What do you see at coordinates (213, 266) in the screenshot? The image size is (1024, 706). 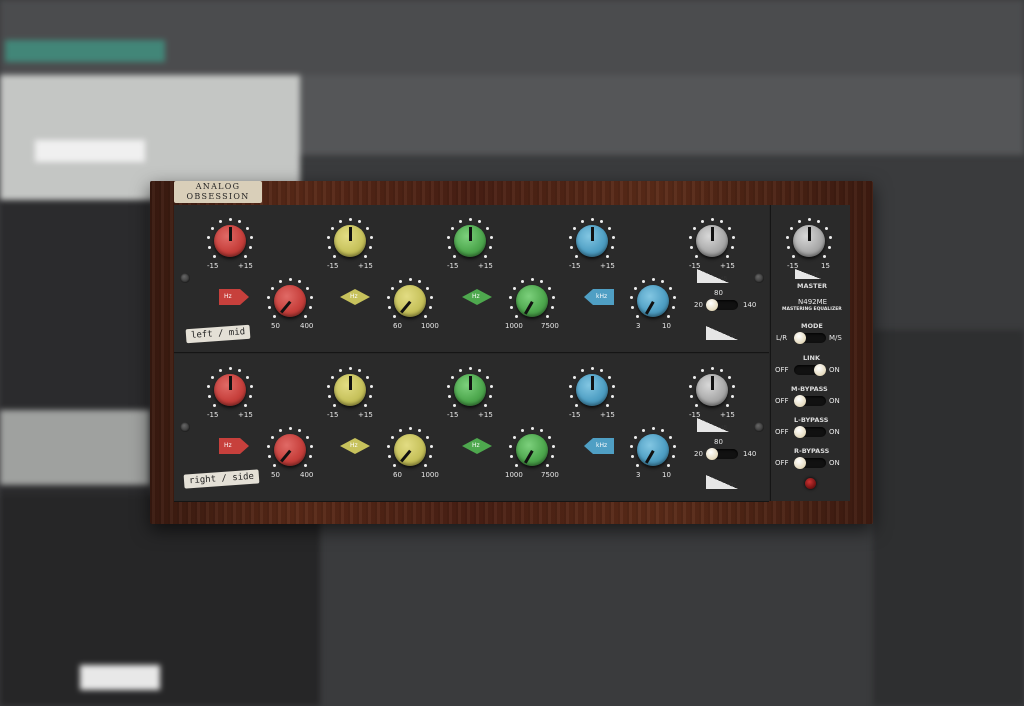 I see `band1-gain-min: -15` at bounding box center [213, 266].